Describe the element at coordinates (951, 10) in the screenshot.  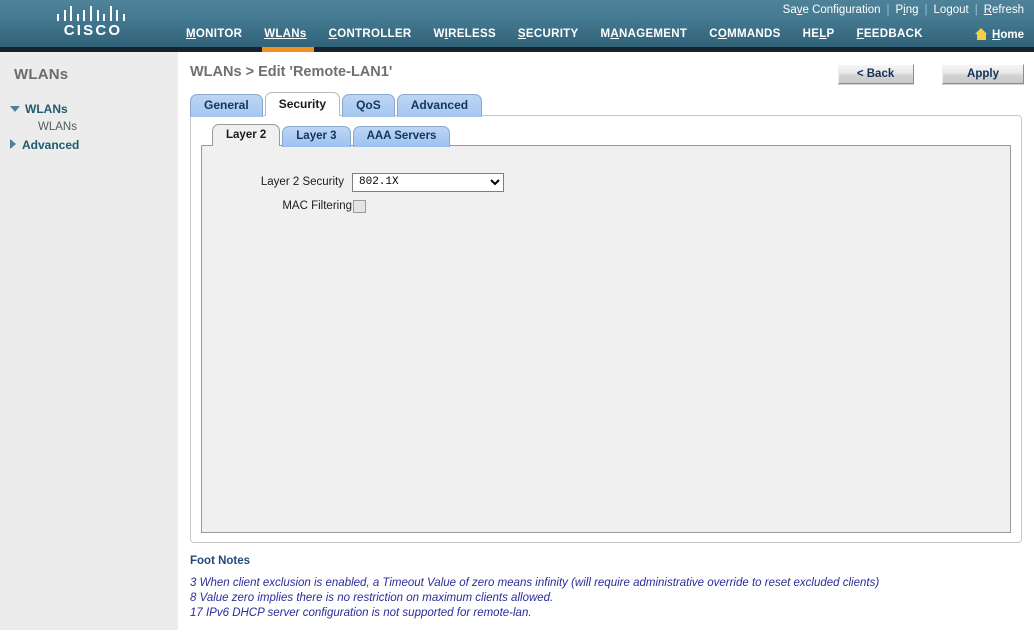
I see `utility-link-logout: Logout` at that location.